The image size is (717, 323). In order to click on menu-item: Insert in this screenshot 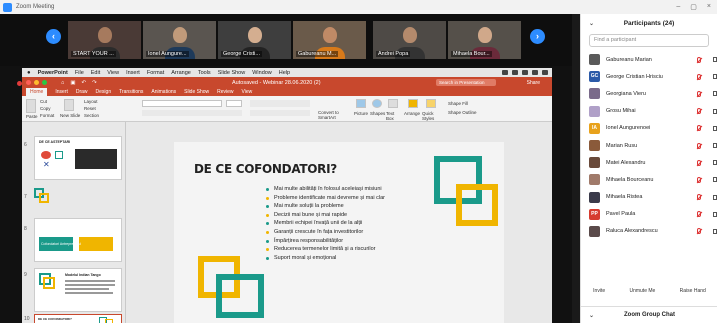, I will do `click(133, 73)`.